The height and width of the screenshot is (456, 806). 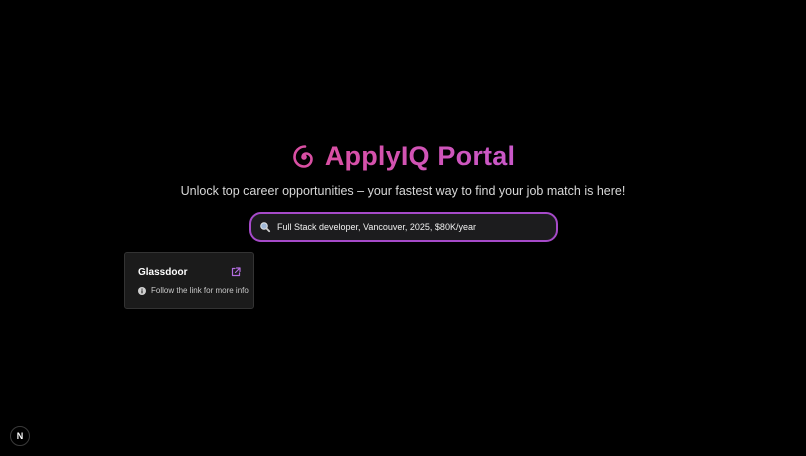 I want to click on external-link-icon, so click(x=236, y=272).